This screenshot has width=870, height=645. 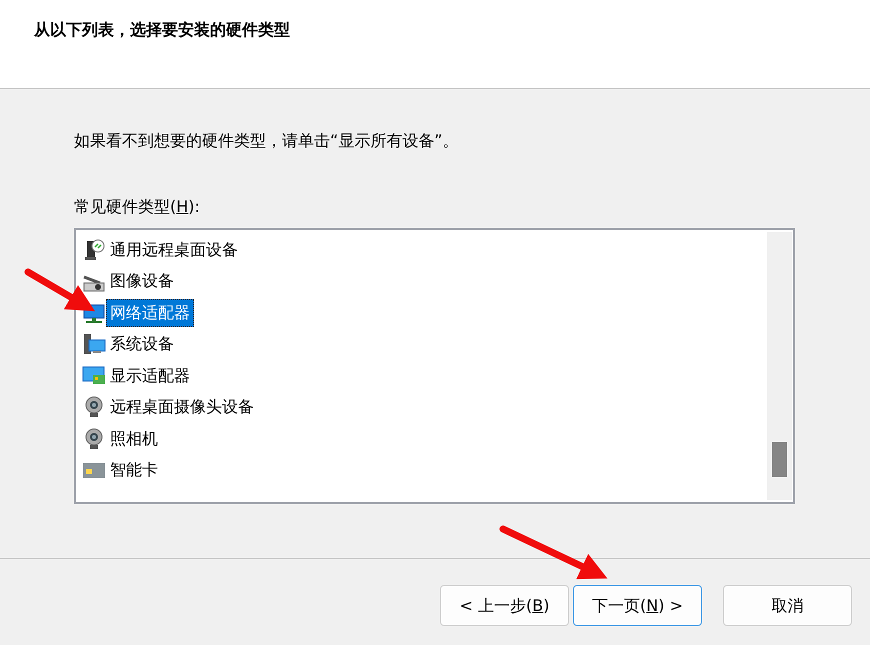 I want to click on instruction-text: 如果看不到想要的硬件类型，请单击“显示所有设备”。, so click(x=267, y=141).